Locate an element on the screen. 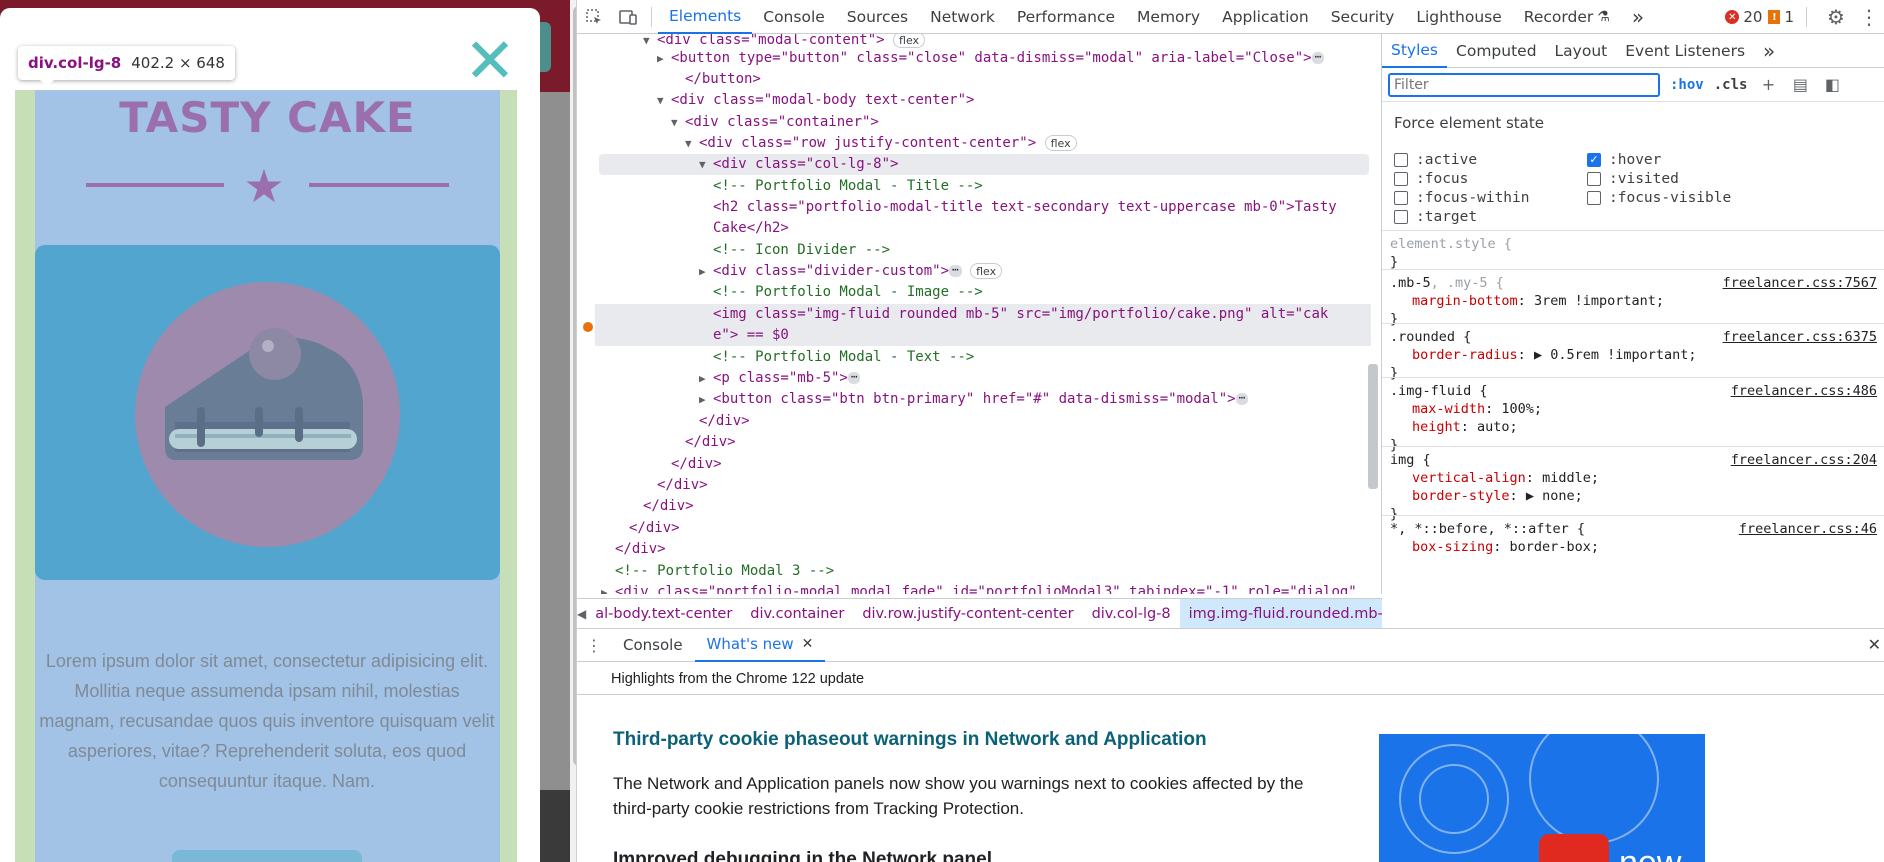 This screenshot has width=1884, height=862. tab-application: Application is located at coordinates (1265, 17).